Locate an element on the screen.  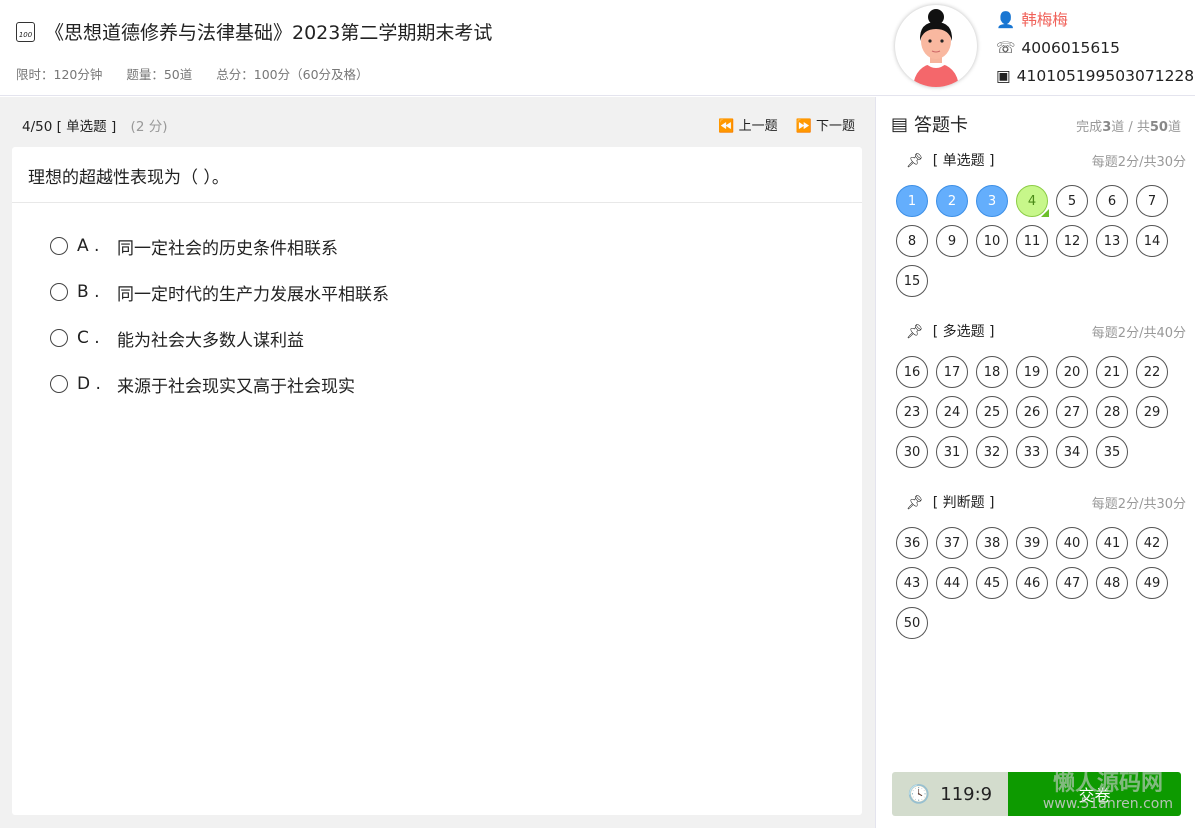
question-count: 题量：50道 is located at coordinates (159, 74).